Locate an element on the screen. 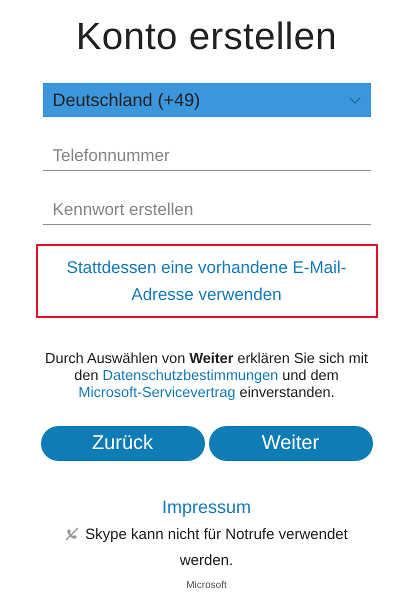 The image size is (413, 616). no-phone-icon is located at coordinates (72, 534).